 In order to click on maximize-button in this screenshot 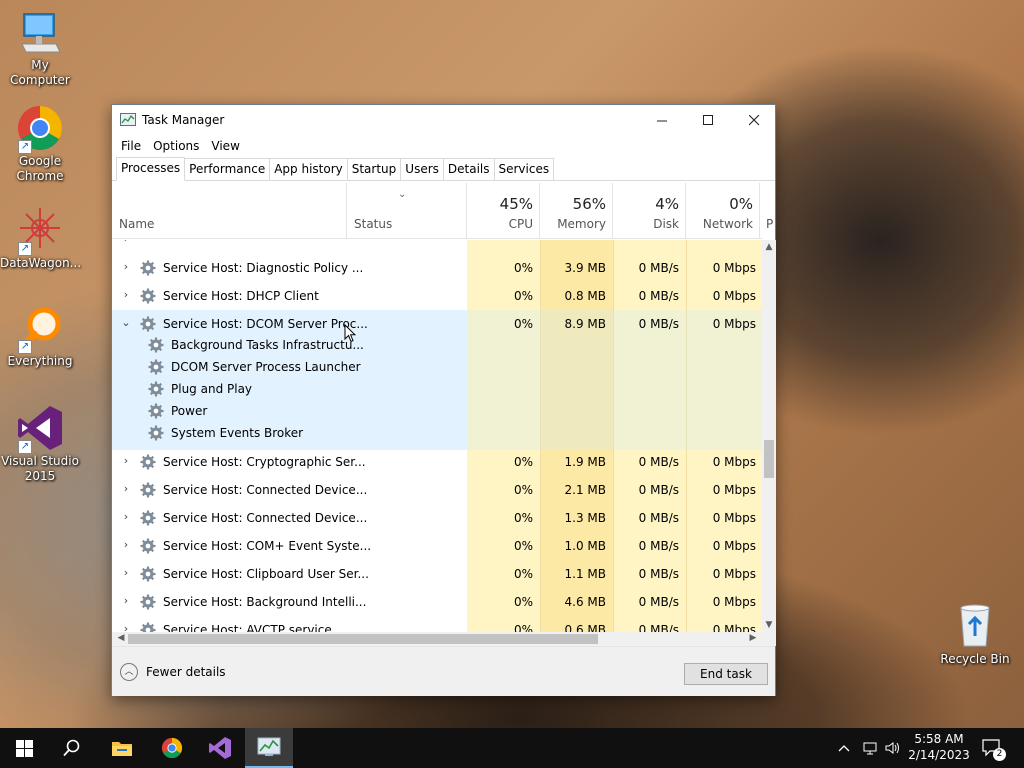, I will do `click(708, 120)`.